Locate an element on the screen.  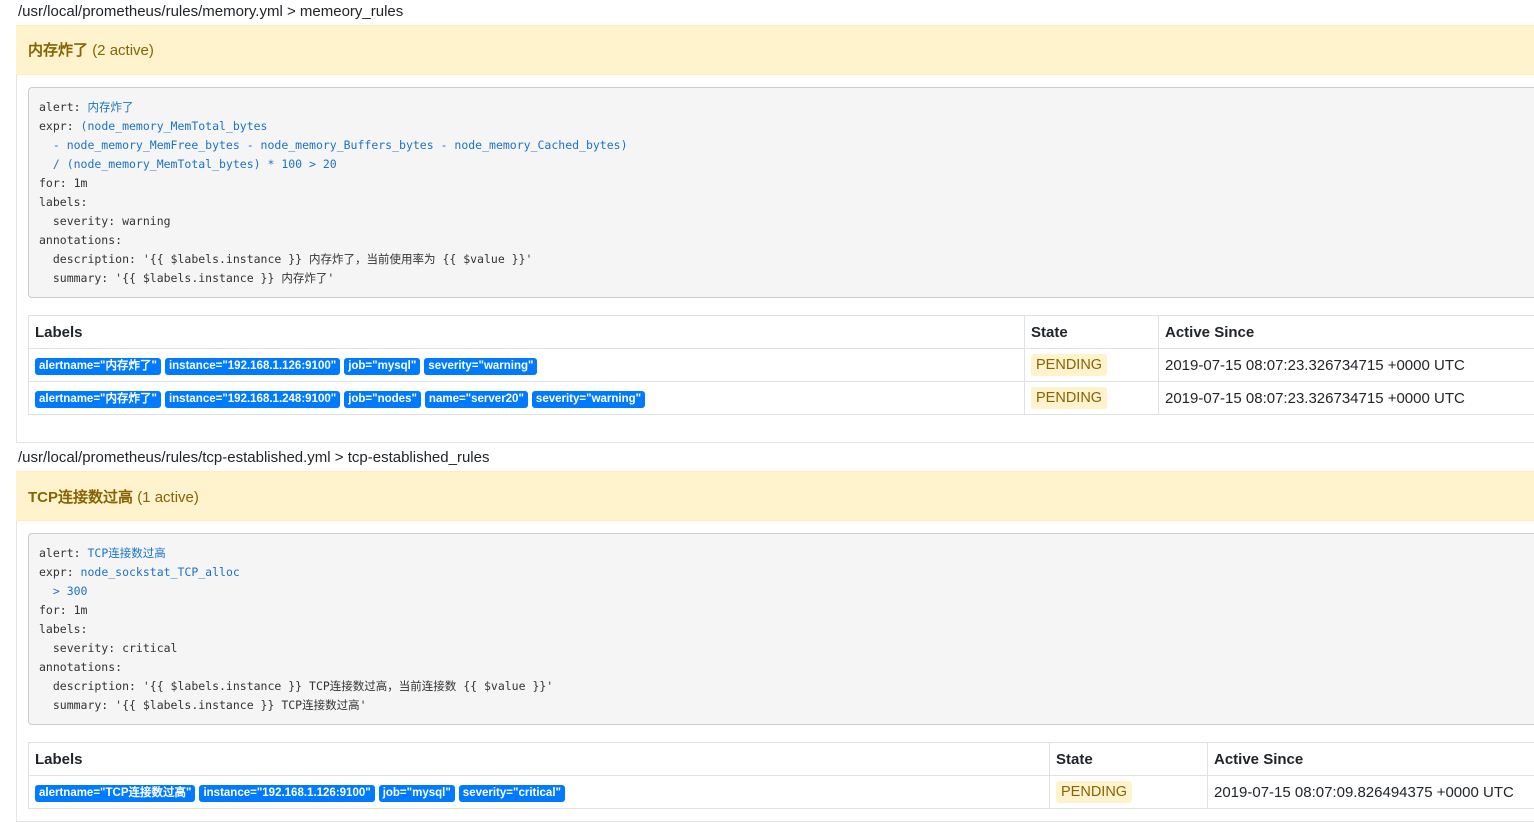
definition-value: > 300 is located at coordinates (63, 591).